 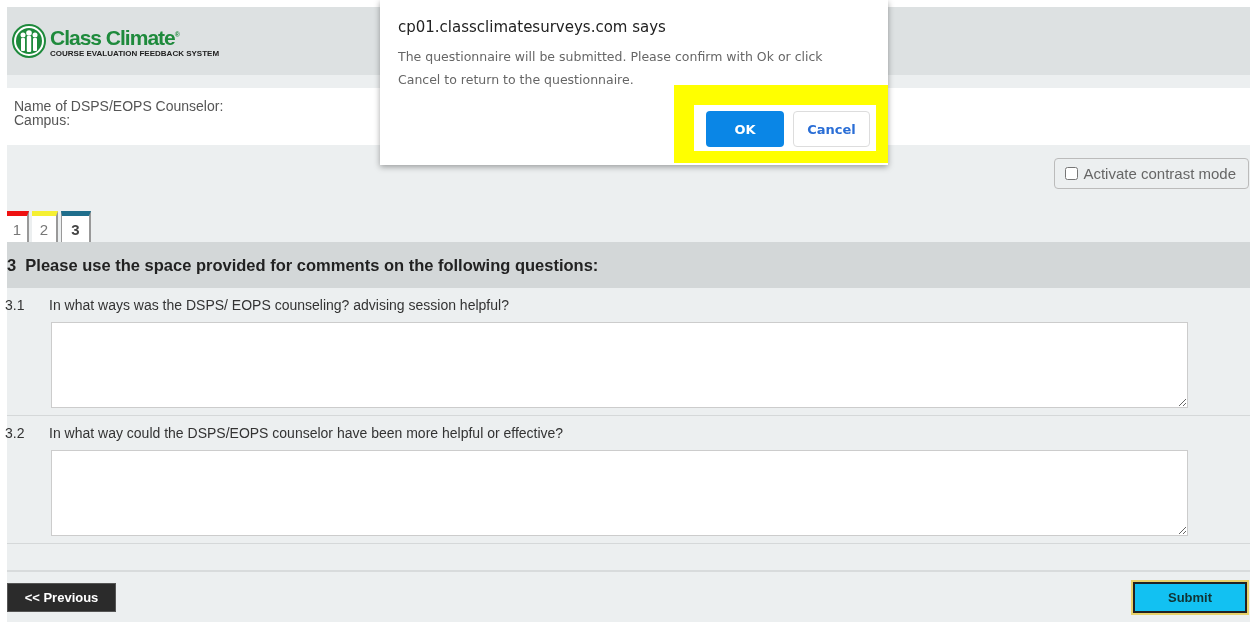 What do you see at coordinates (1159, 173) in the screenshot?
I see `checkbox-label: Activate contrast mode` at bounding box center [1159, 173].